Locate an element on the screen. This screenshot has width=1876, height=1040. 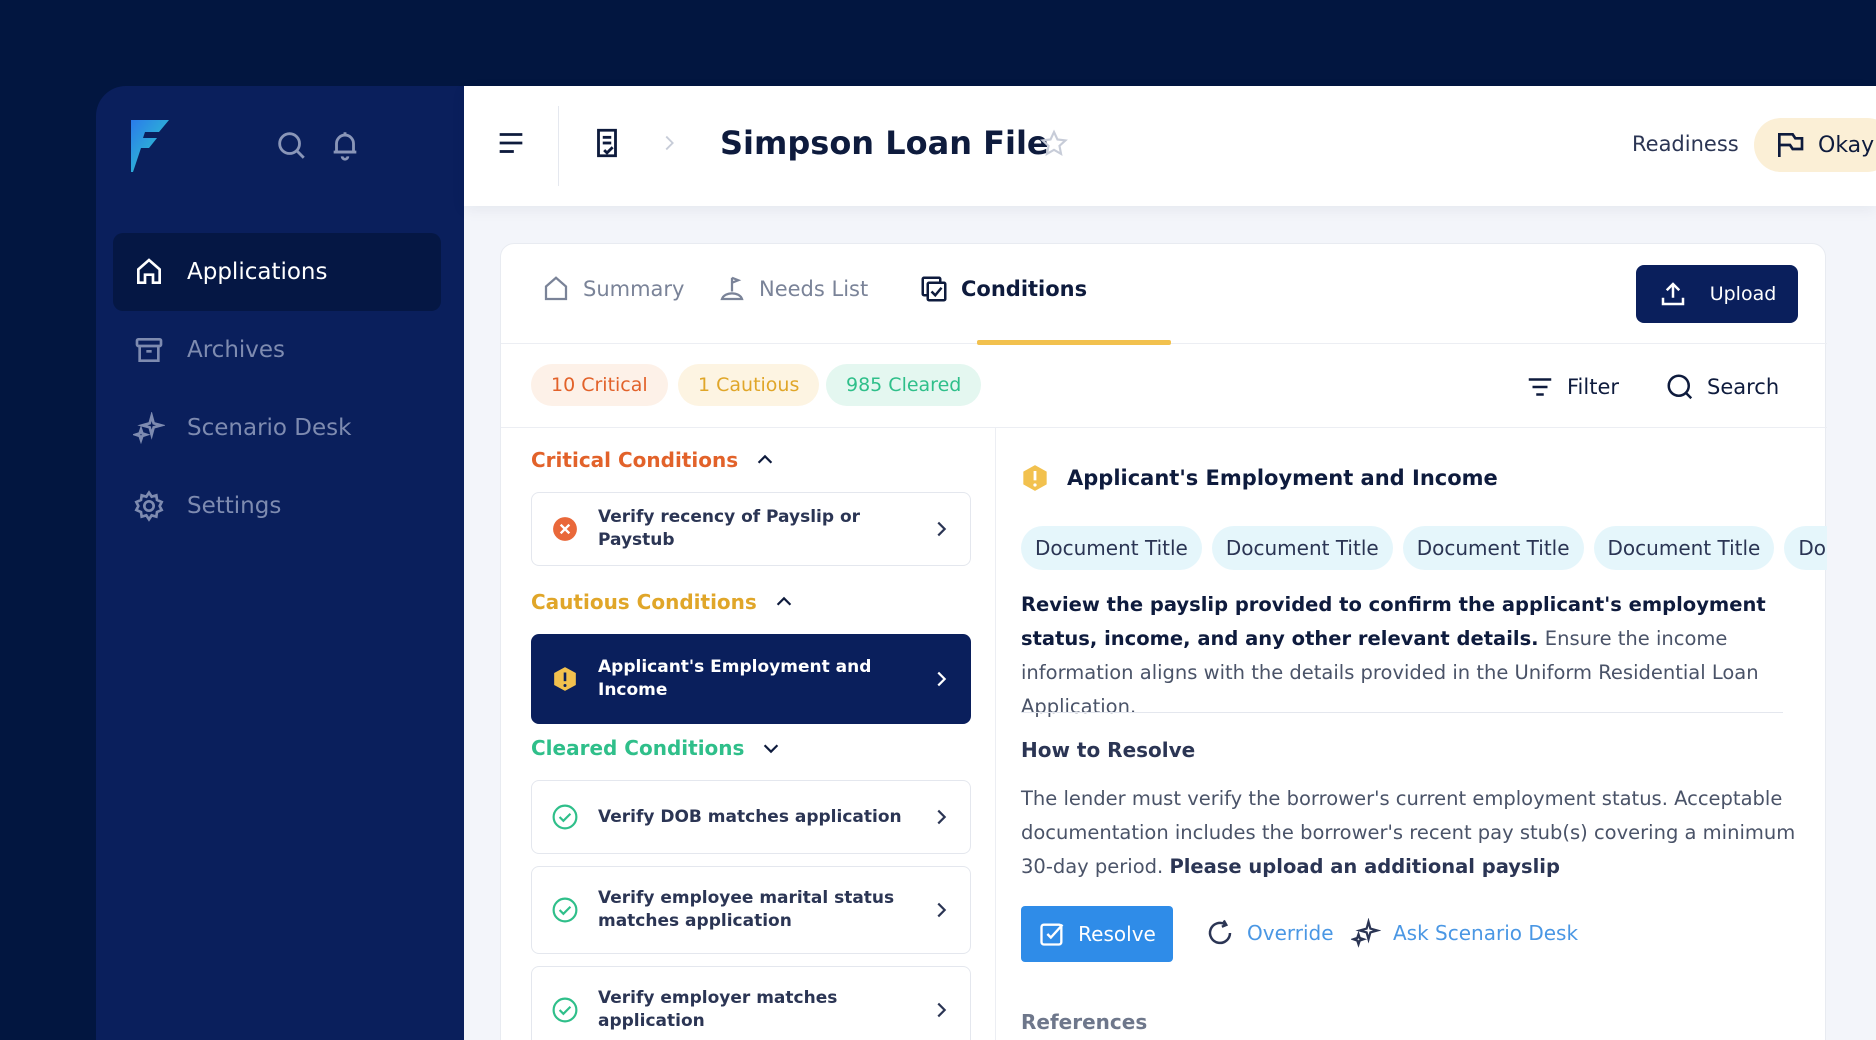
detail-title: Applicant's Employment and Income is located at coordinates (1282, 478).